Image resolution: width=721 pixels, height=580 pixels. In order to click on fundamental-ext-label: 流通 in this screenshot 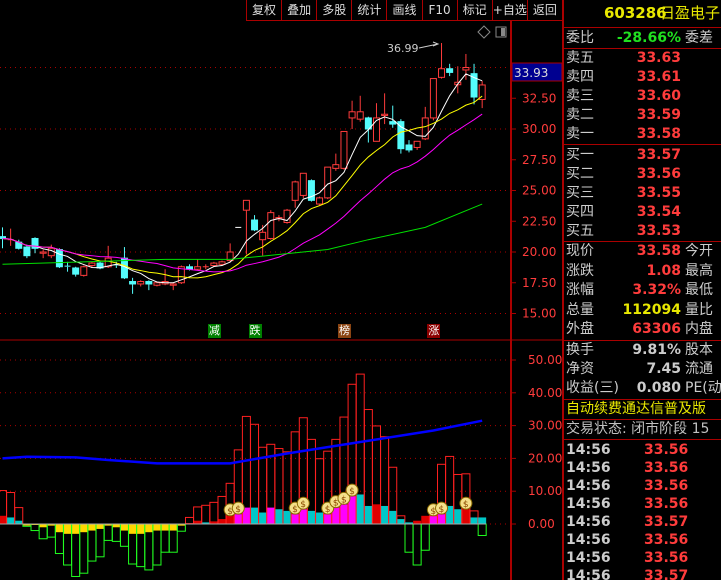, I will do `click(699, 369)`.